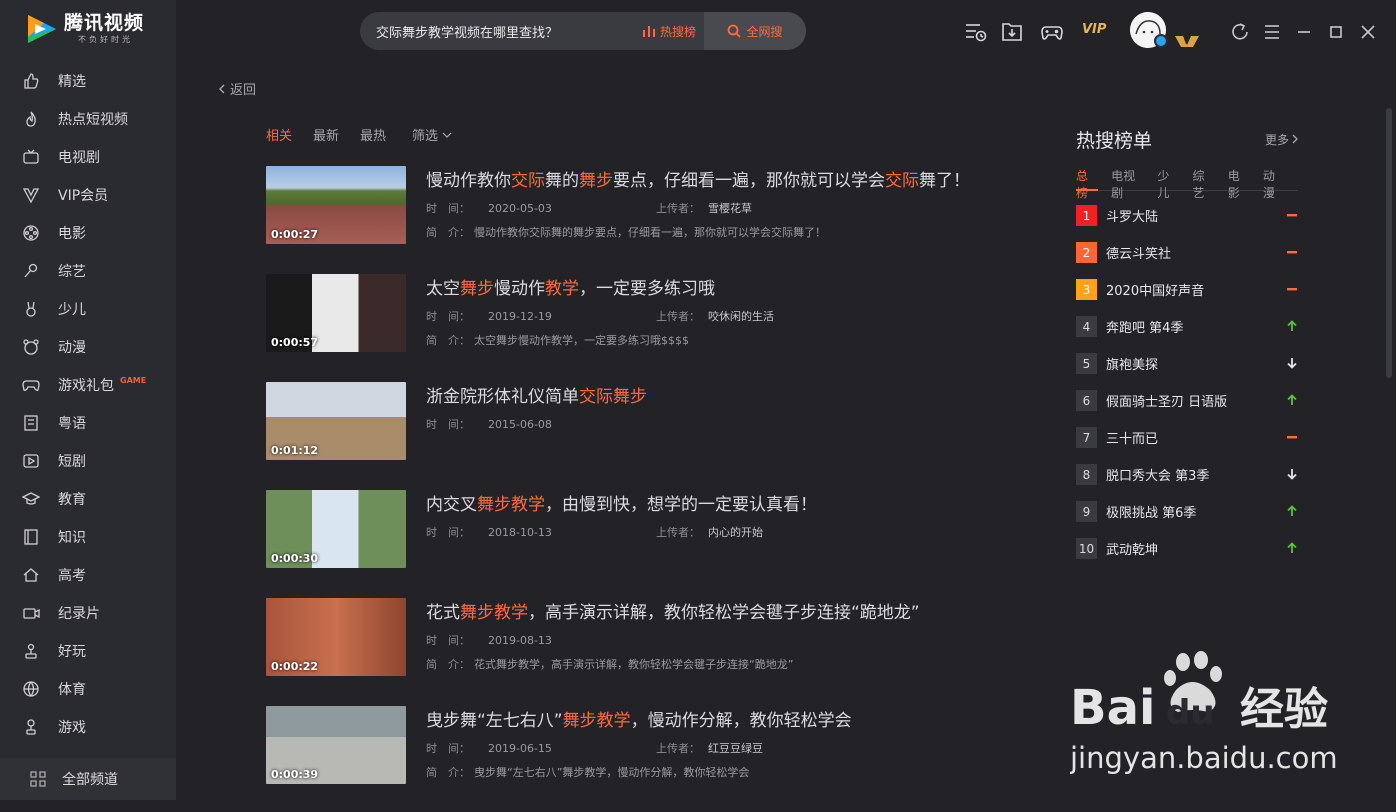  What do you see at coordinates (1368, 32) in the screenshot?
I see `close-icon` at bounding box center [1368, 32].